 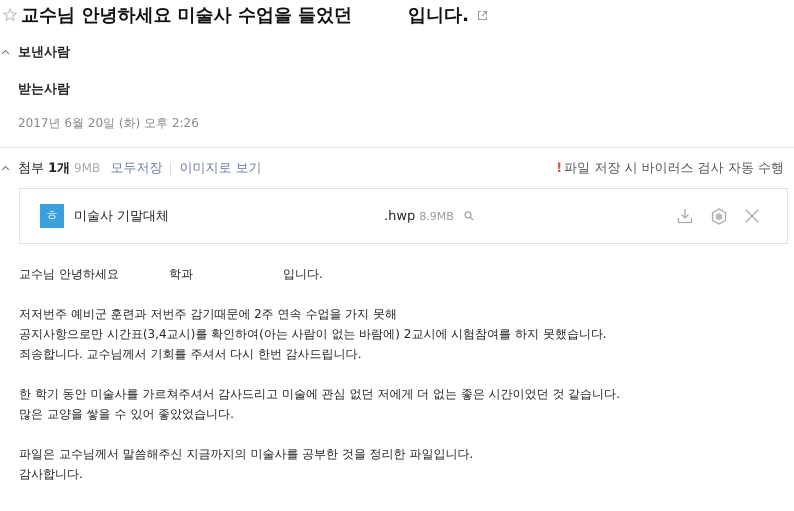 I want to click on date-text: 2017년 6월 20일 (화) 오후 2:26, so click(x=108, y=123).